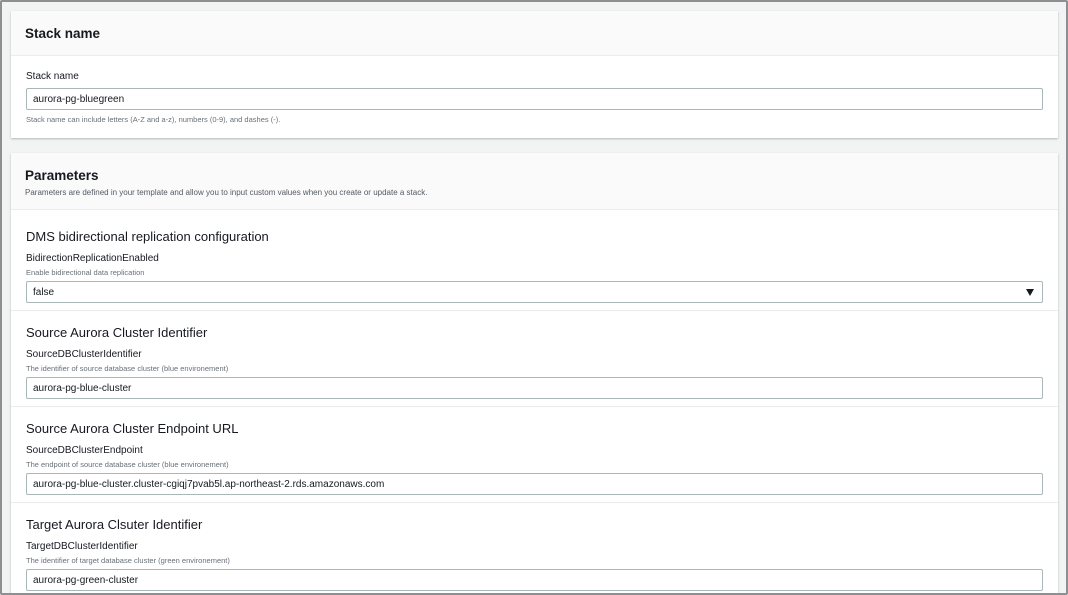 The image size is (1068, 595). Describe the element at coordinates (62, 175) in the screenshot. I see `parameters-panel-title: Parameters` at that location.